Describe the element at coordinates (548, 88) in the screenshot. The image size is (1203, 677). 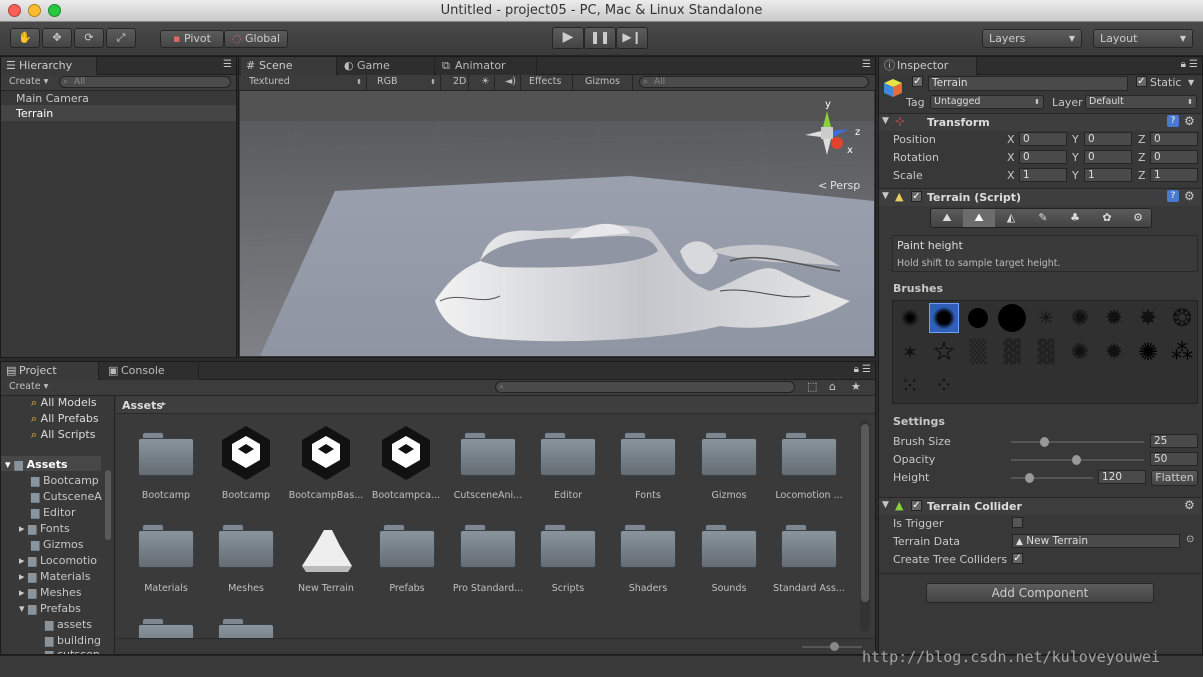
I see `effects-dropdown: Effects ▾` at that location.